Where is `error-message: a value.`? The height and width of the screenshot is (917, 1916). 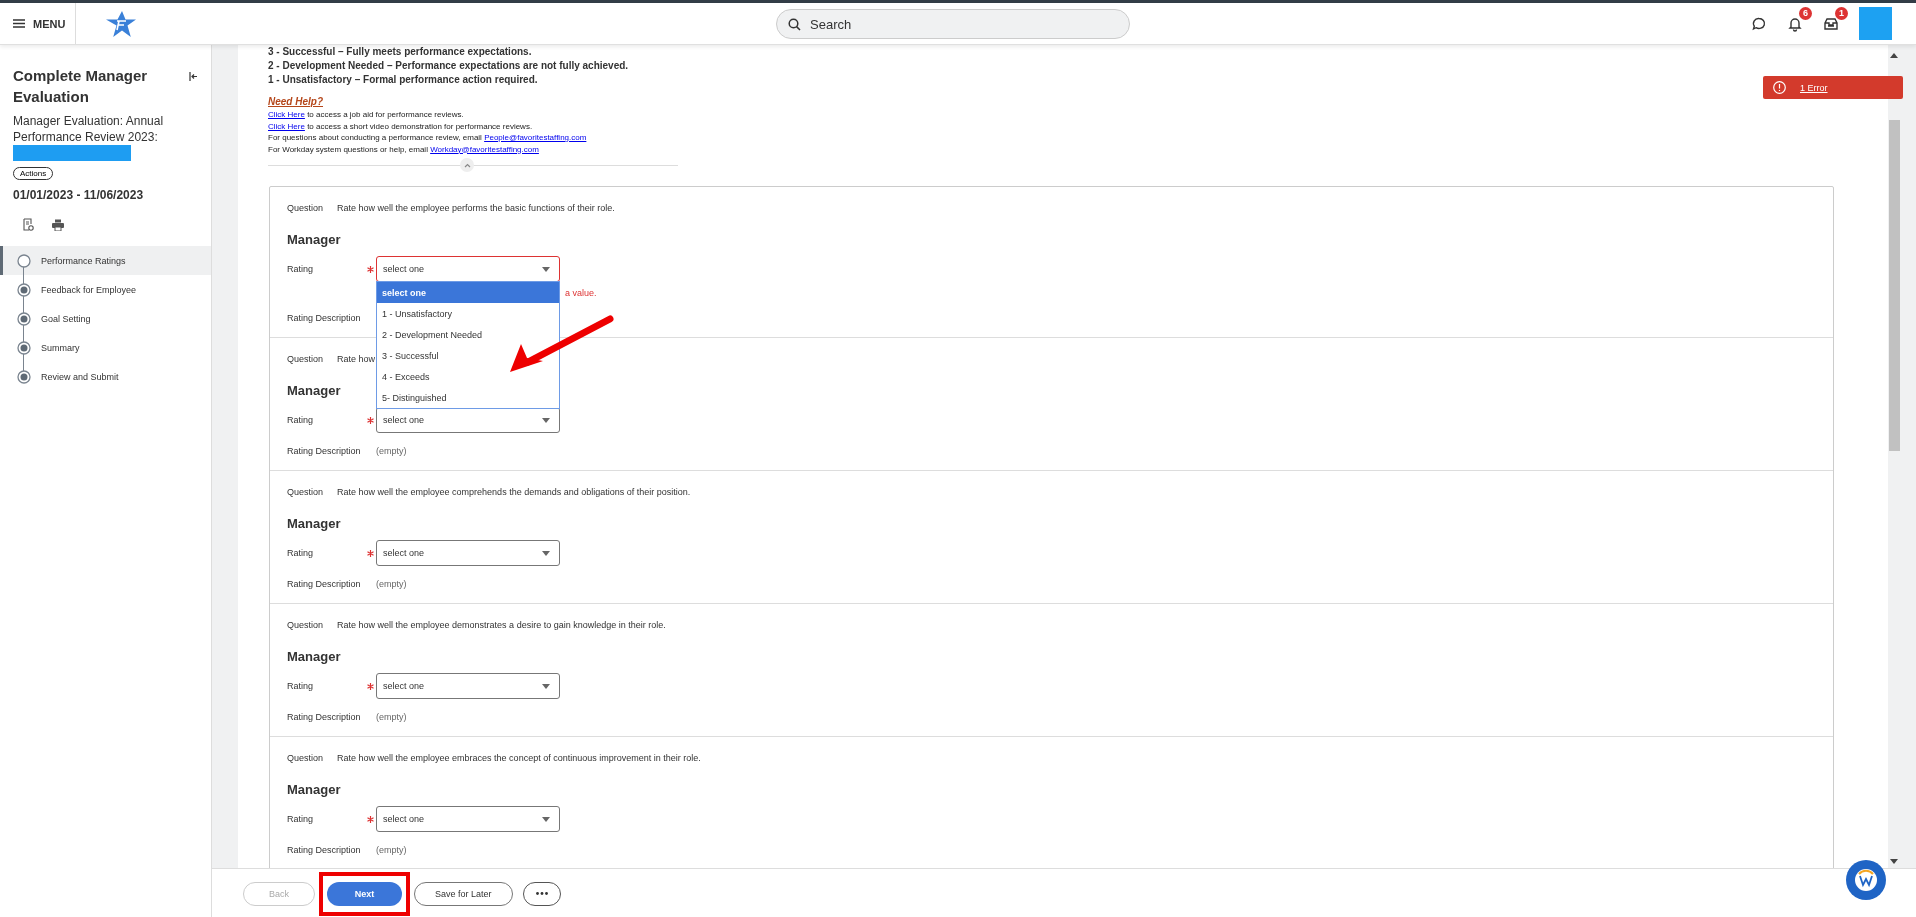 error-message: a value. is located at coordinates (581, 293).